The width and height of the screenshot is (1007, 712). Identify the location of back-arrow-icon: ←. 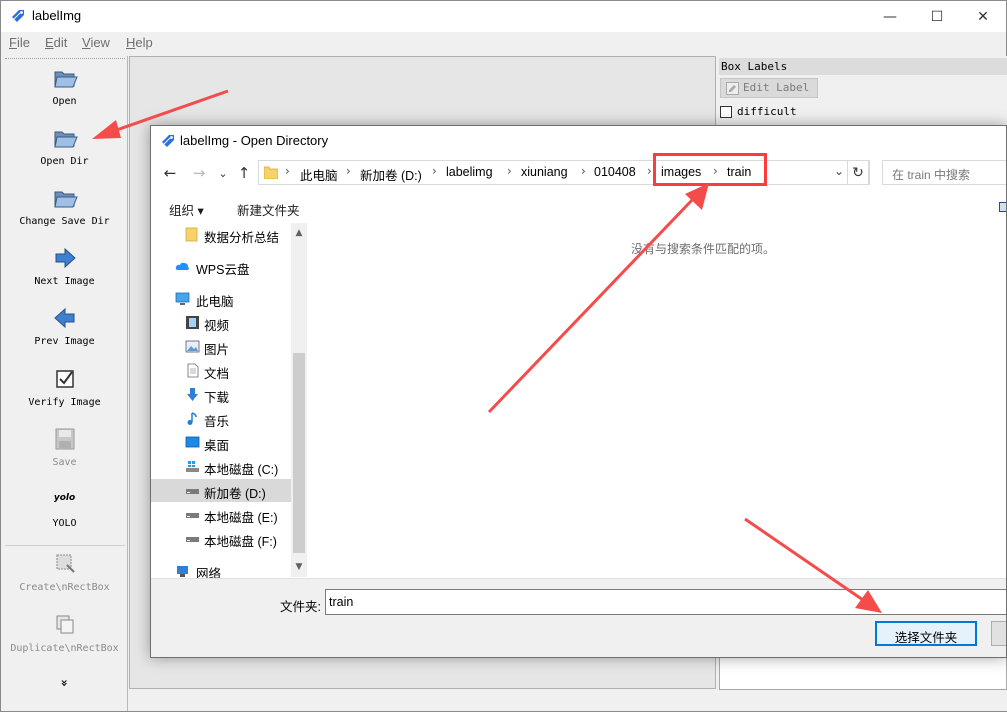
(170, 173).